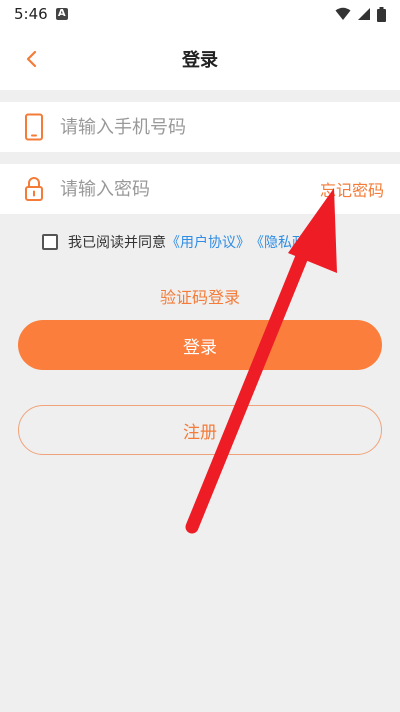 The width and height of the screenshot is (400, 712). What do you see at coordinates (34, 189) in the screenshot?
I see `lock-icon` at bounding box center [34, 189].